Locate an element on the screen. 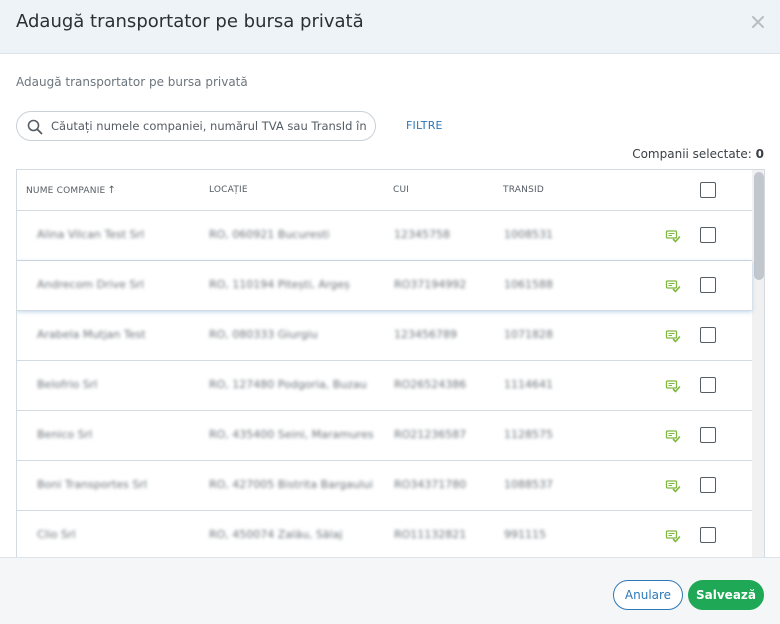 The height and width of the screenshot is (624, 780). selected-companies-label: Companii selectate: is located at coordinates (692, 154).